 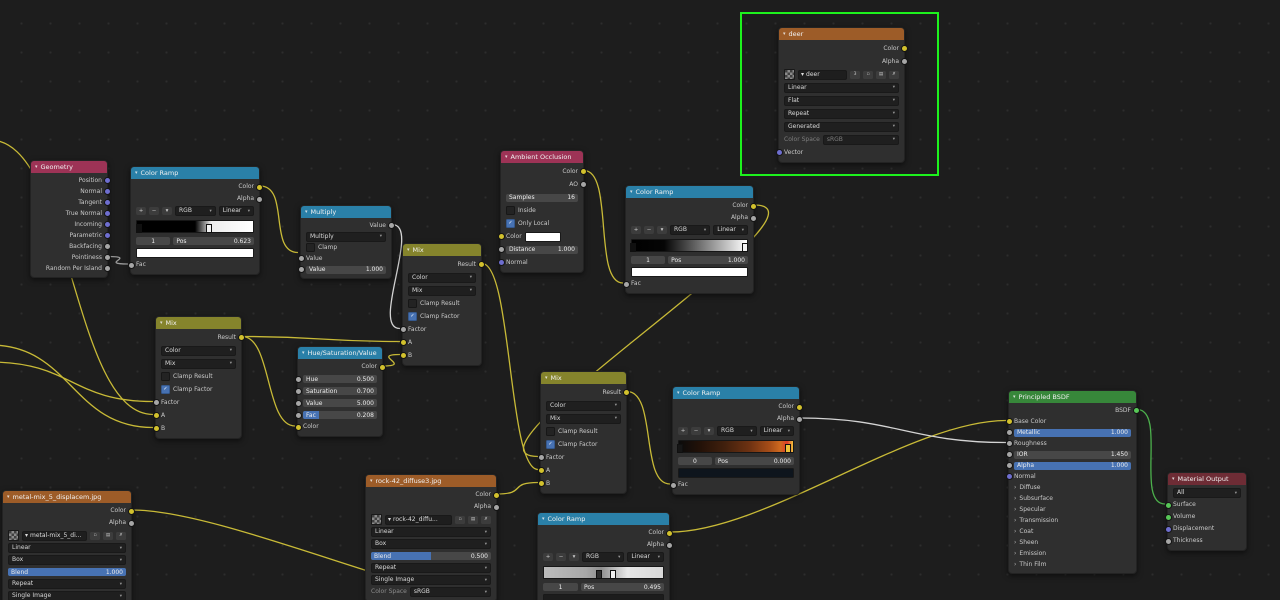 What do you see at coordinates (1072, 432) in the screenshot?
I see `slider-field: Metallic 1.000` at bounding box center [1072, 432].